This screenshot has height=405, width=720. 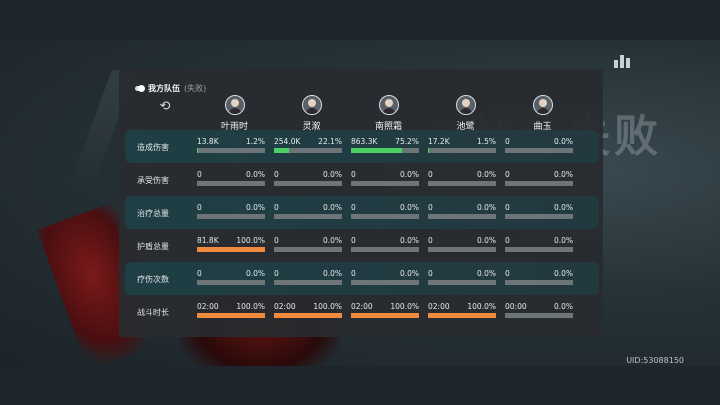 What do you see at coordinates (360, 20) in the screenshot?
I see `top-letterbox` at bounding box center [360, 20].